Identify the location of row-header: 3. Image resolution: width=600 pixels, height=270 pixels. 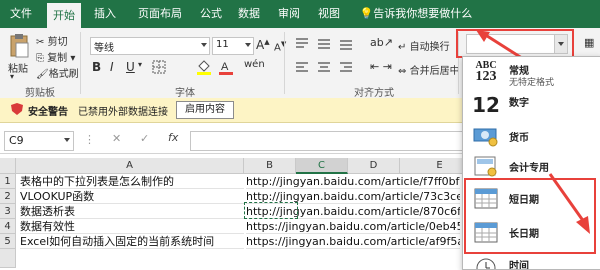
(8, 211).